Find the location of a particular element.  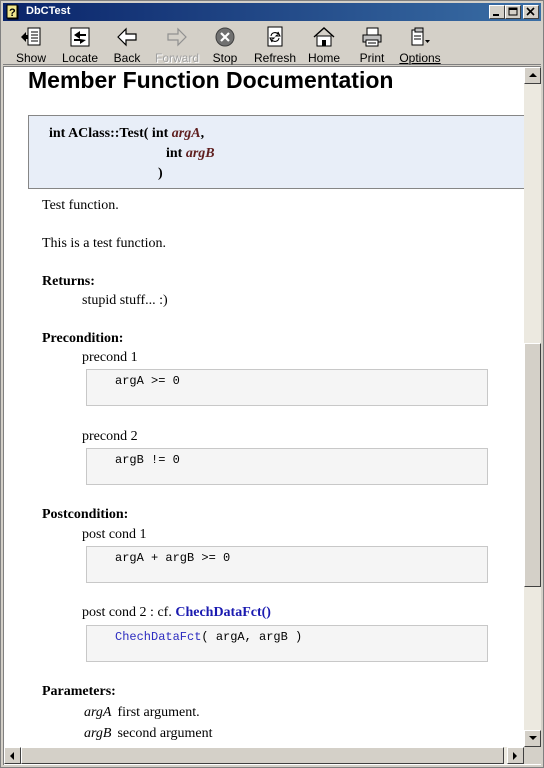

prototype-close-paren: ) is located at coordinates (160, 173).